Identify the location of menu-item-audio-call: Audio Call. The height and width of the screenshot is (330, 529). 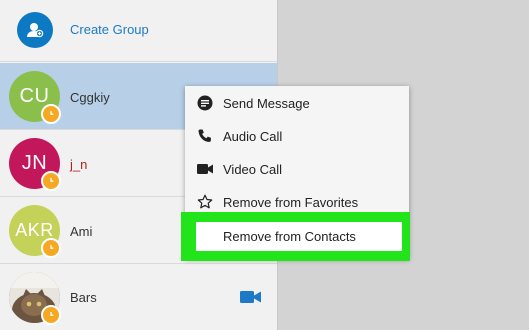
(297, 136).